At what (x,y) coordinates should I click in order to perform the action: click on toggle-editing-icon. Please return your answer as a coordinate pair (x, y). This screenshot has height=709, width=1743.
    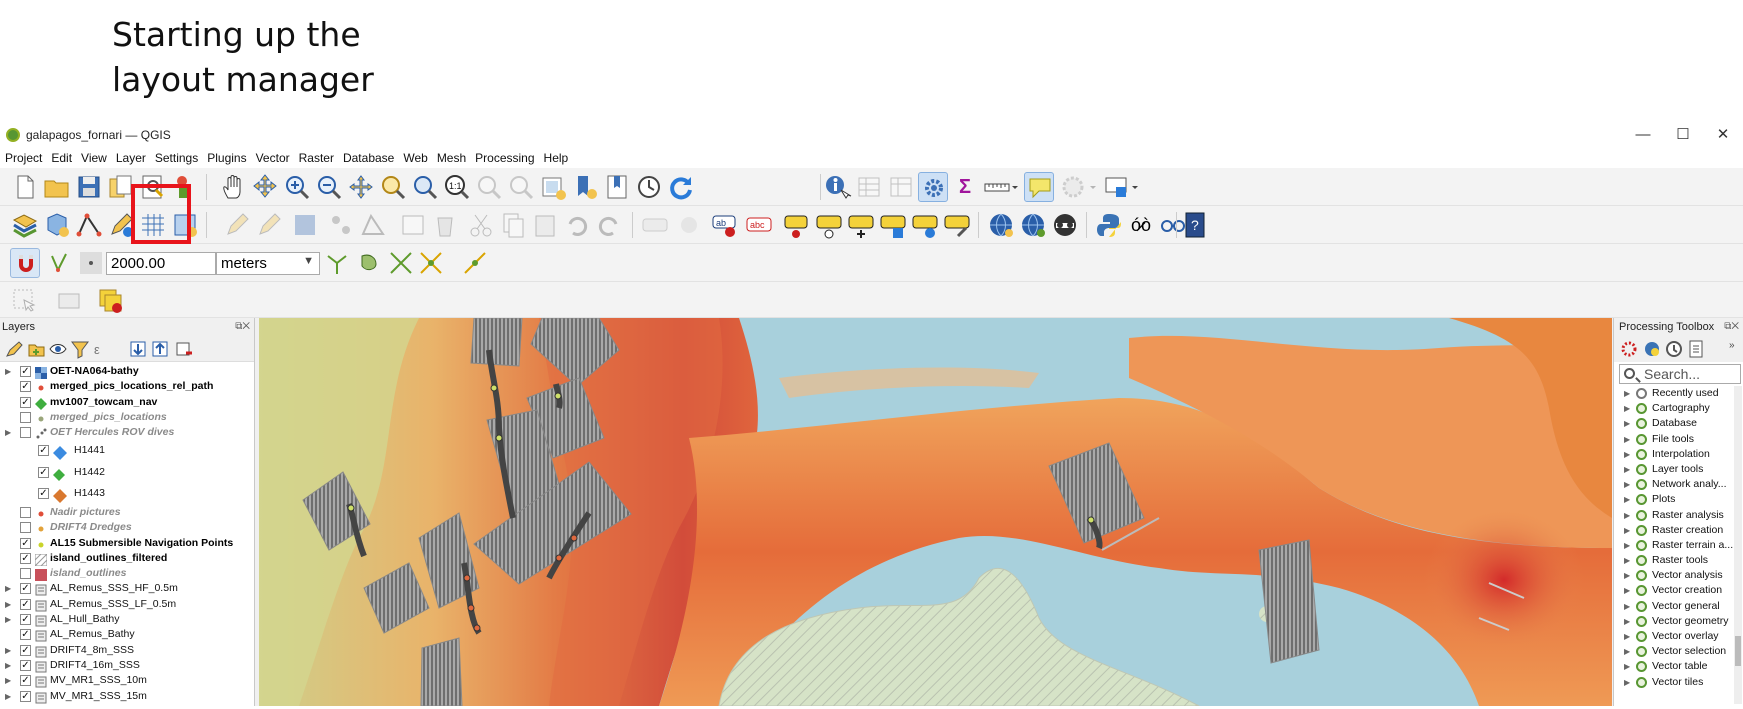
    Looking at the image, I should click on (237, 225).